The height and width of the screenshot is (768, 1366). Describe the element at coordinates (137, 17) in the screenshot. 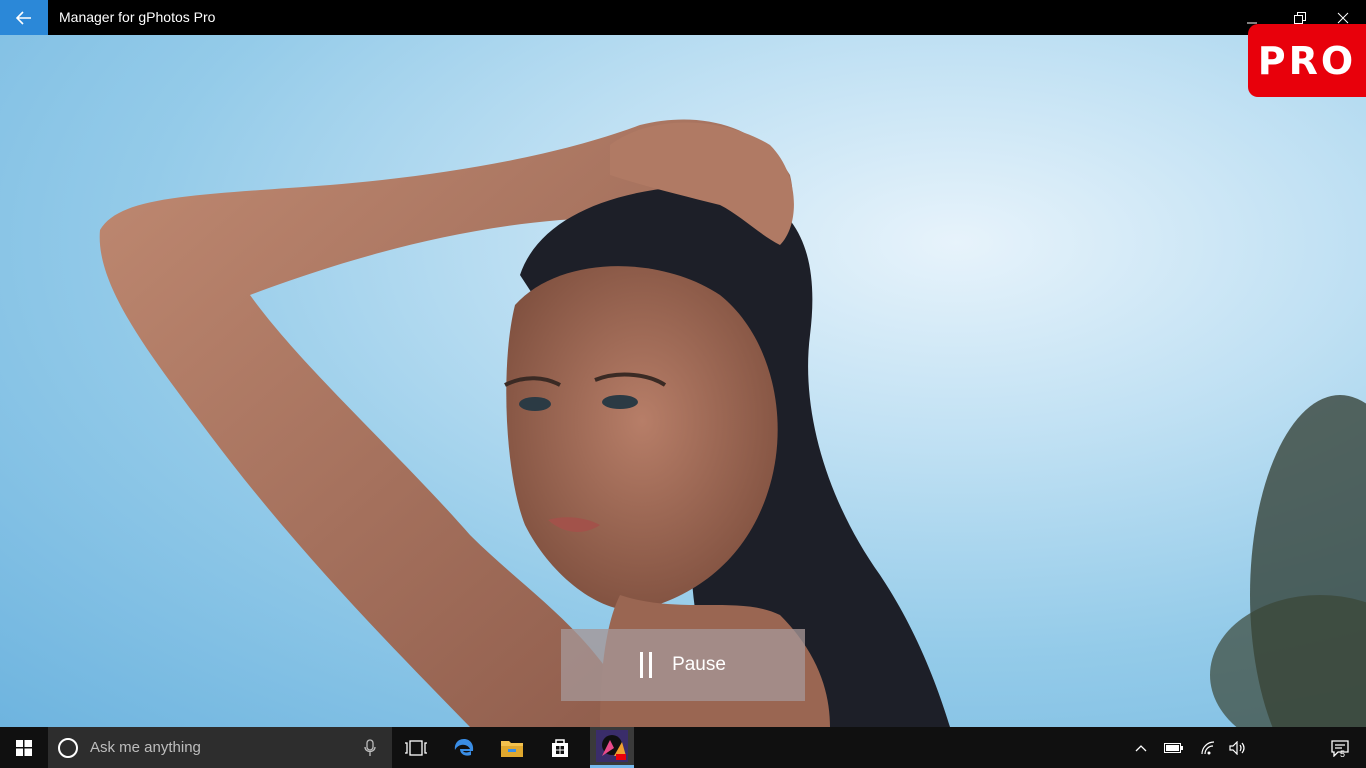

I see `app-title: Manager for gPhotos Pro` at that location.